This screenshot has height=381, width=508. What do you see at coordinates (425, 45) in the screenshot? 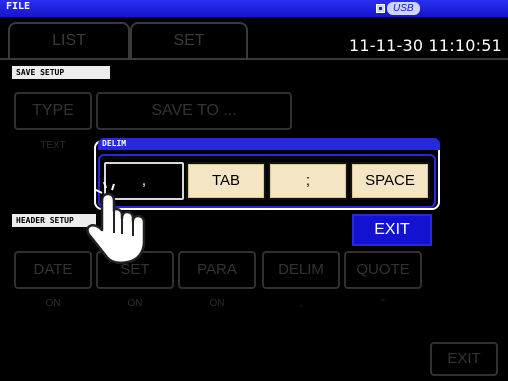
I see `clock: 11-11-30 11:10:51` at bounding box center [425, 45].